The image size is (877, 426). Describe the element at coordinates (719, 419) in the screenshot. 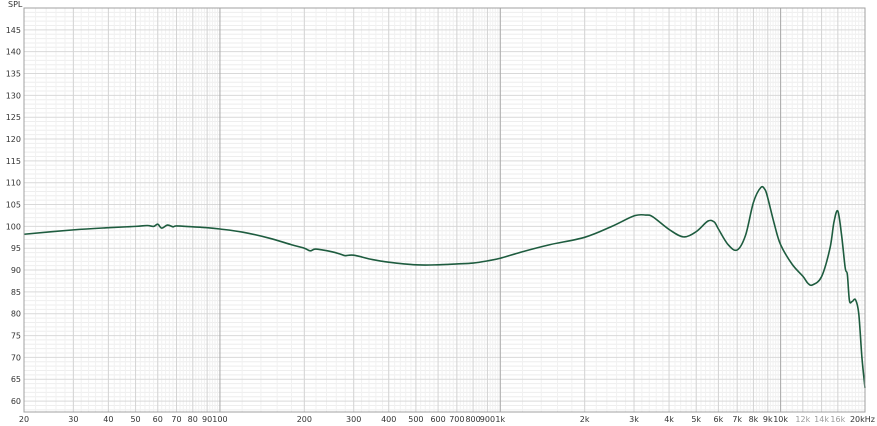

I see `x-tick-label: 6k` at that location.